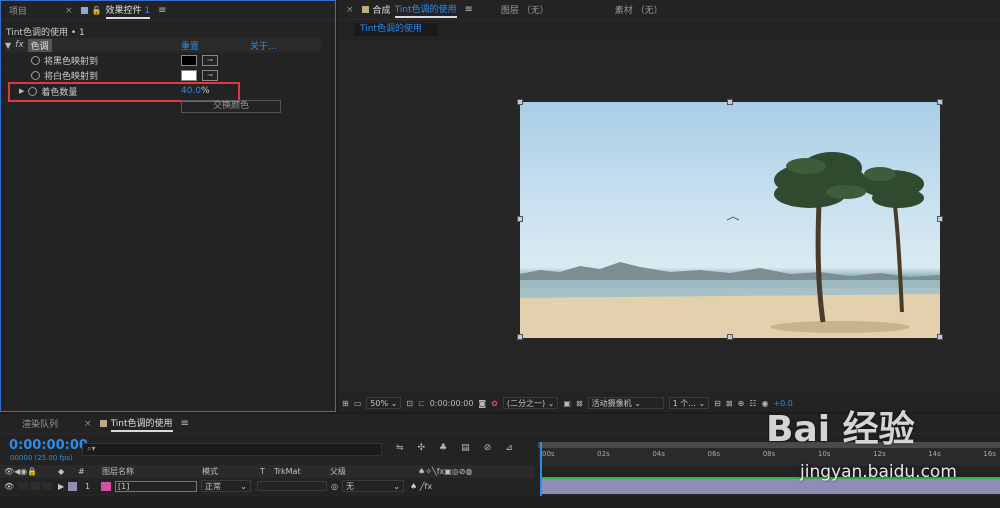 This screenshot has height=508, width=1000. Describe the element at coordinates (48, 445) in the screenshot. I see `current-timecode: 0:00:00:00` at that location.